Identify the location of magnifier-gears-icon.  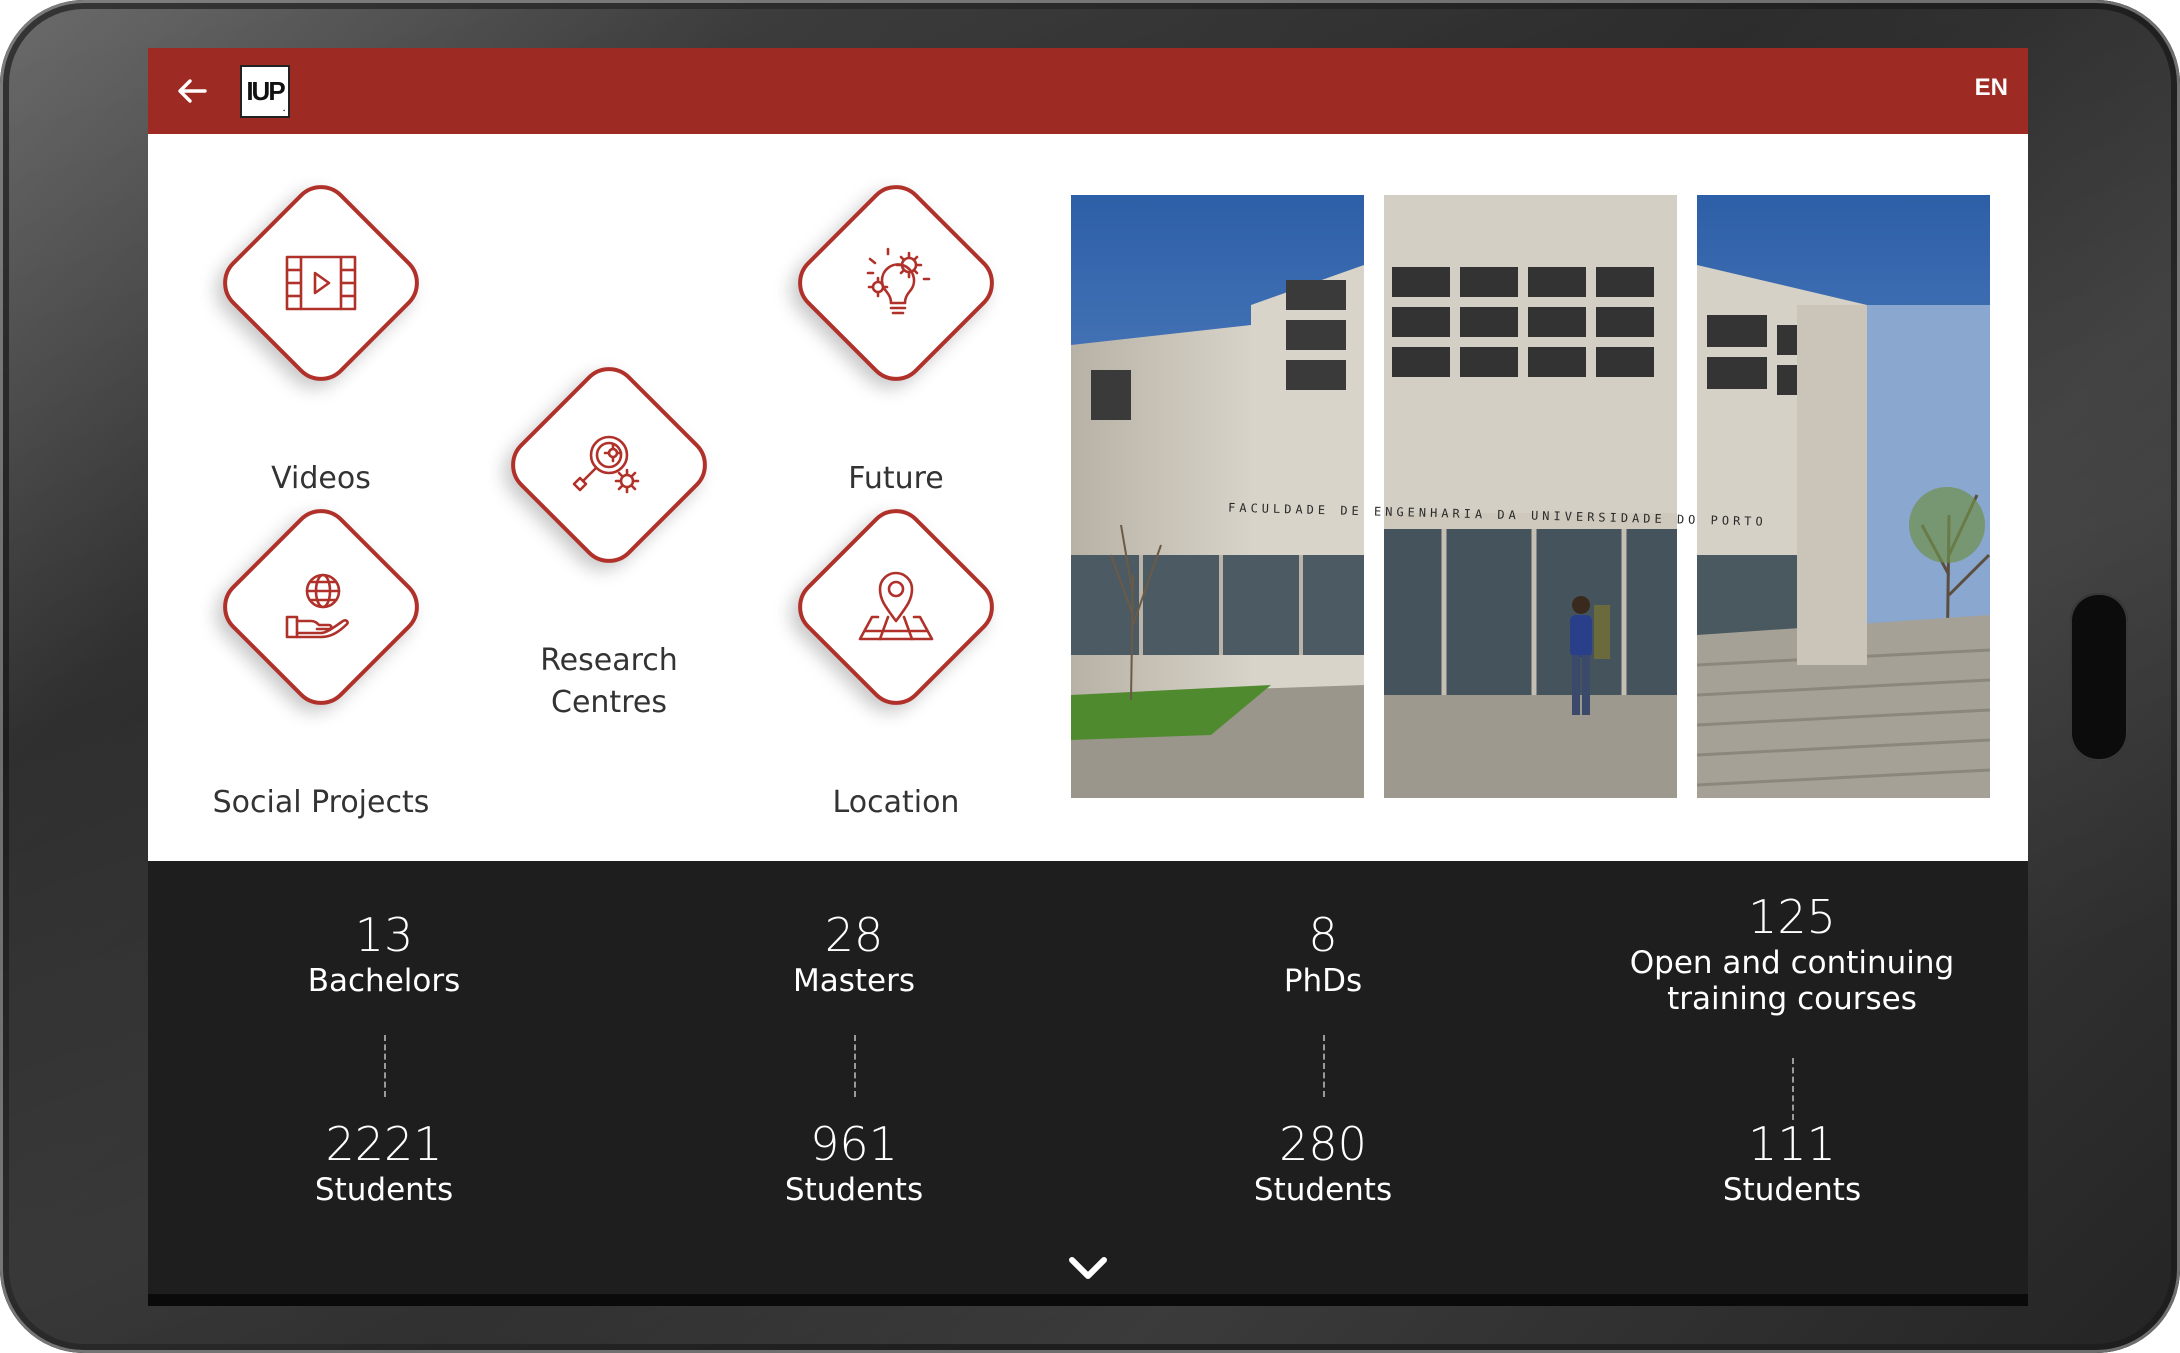
(606, 464).